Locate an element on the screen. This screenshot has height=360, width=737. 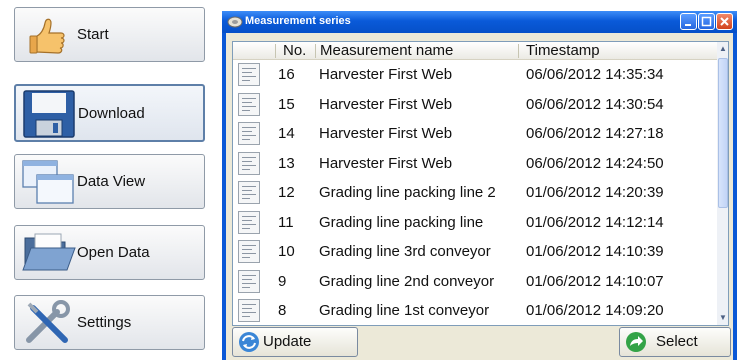
update-button: Update is located at coordinates (295, 342).